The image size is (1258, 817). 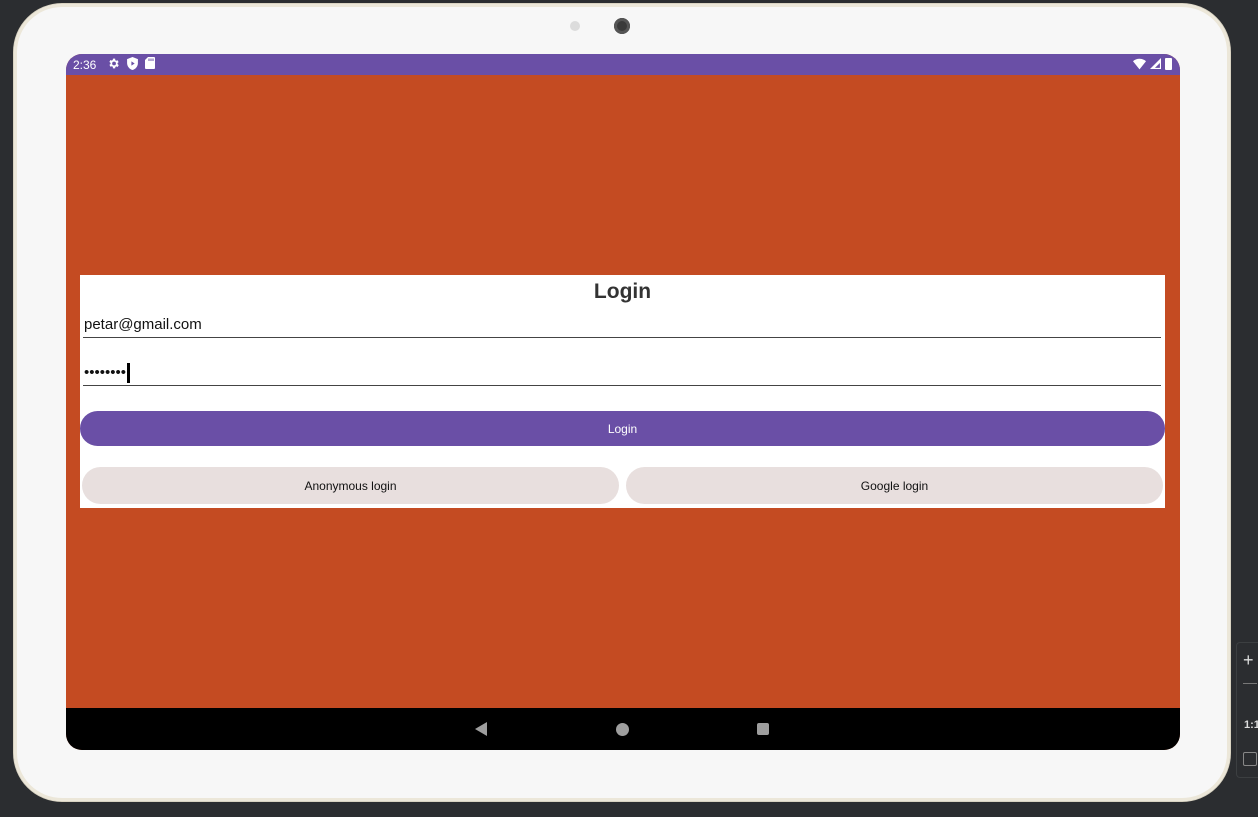 What do you see at coordinates (105, 372) in the screenshot?
I see `password-value: ••••••••` at bounding box center [105, 372].